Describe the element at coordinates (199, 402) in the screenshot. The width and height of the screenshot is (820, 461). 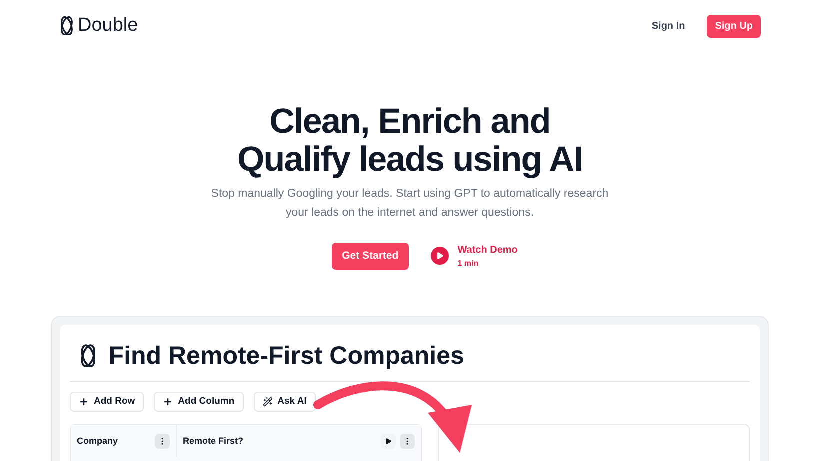
I see `toolbar-button: Add Column` at that location.